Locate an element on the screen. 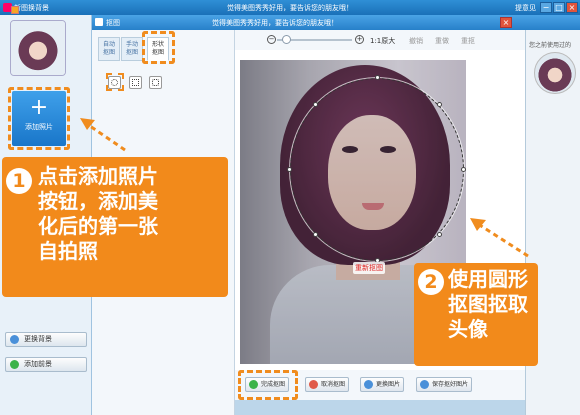  change-image-label: 更换图片 is located at coordinates (388, 384).